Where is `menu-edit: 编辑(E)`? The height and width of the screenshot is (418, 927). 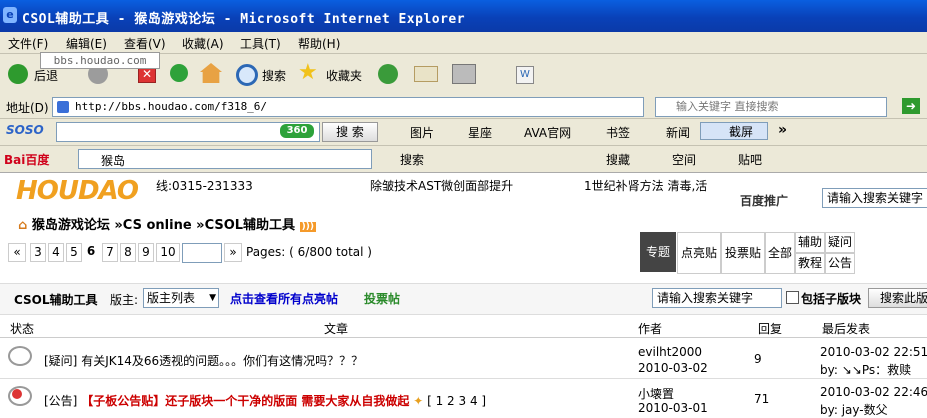
menu-edit: 编辑(E) is located at coordinates (86, 43).